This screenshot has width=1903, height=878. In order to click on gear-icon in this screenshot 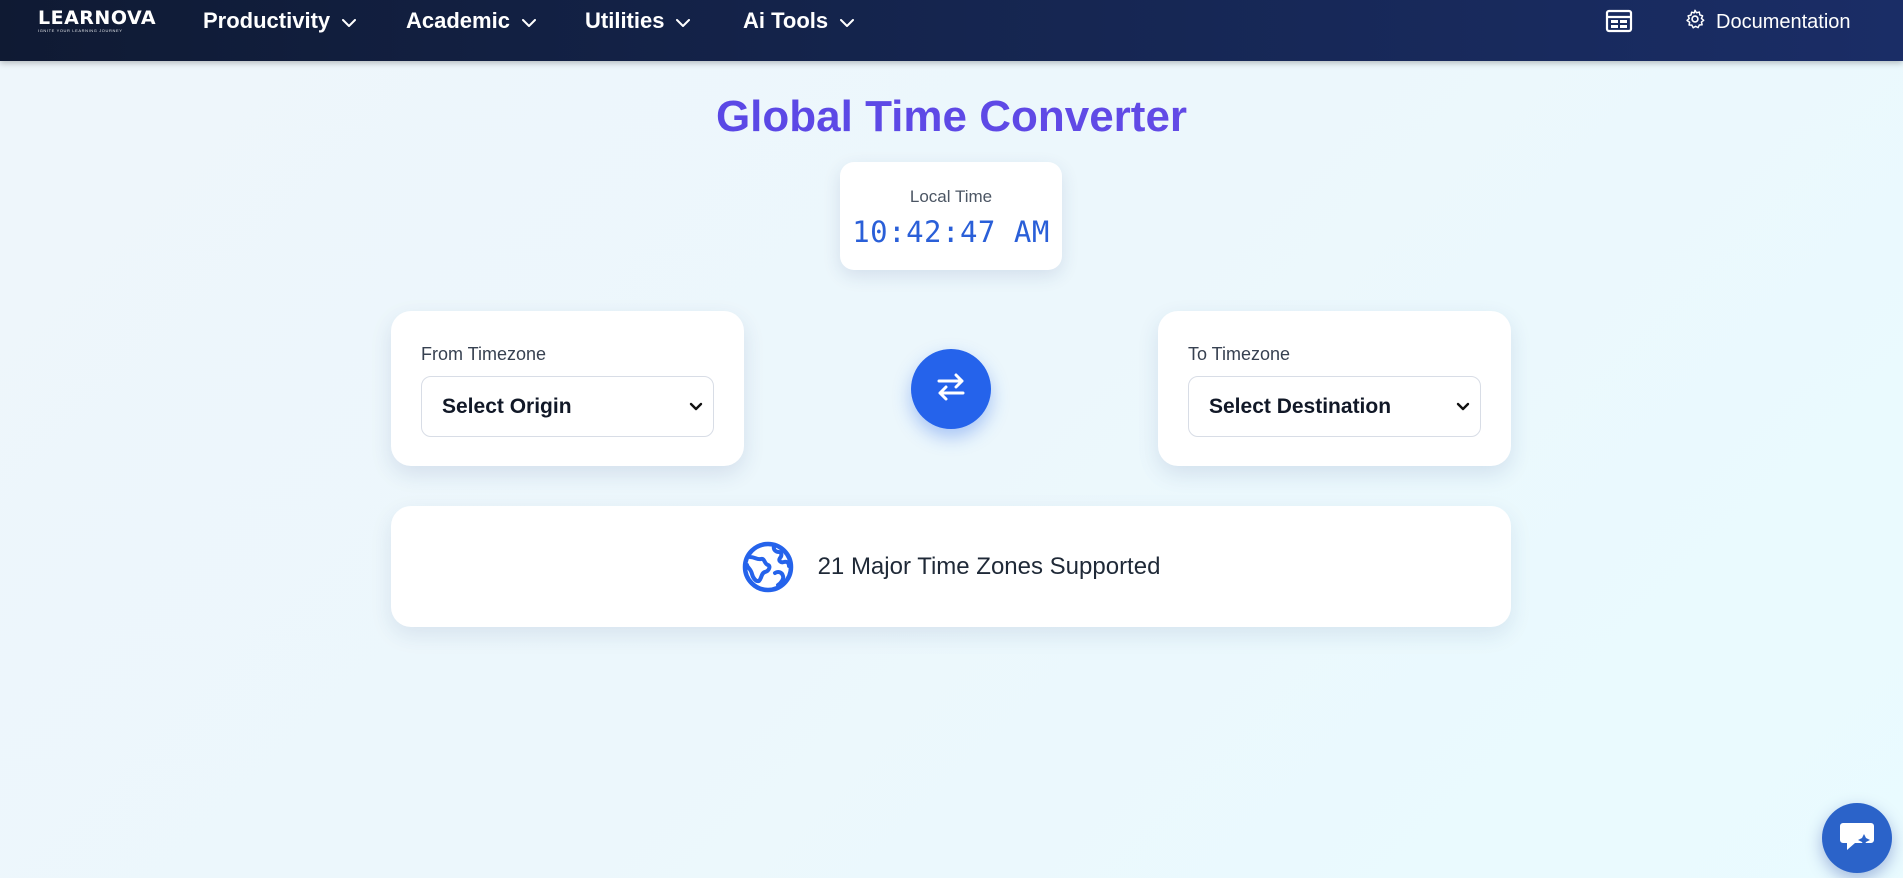, I will do `click(1695, 22)`.